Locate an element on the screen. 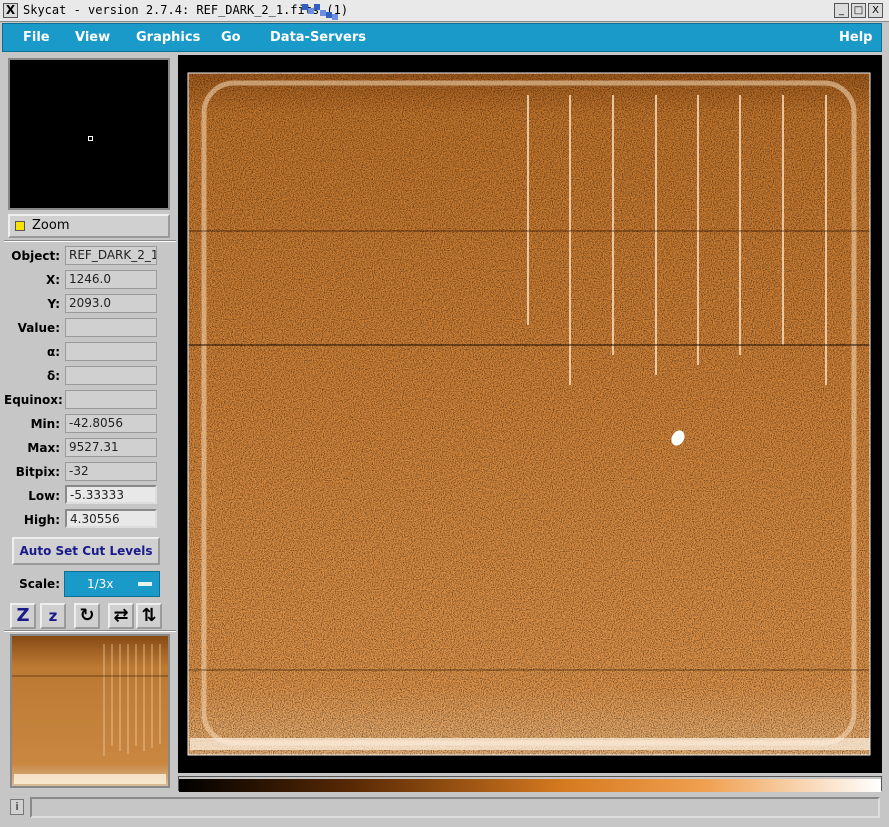 This screenshot has height=827, width=889. zoom-indicator-icon is located at coordinates (20, 226).